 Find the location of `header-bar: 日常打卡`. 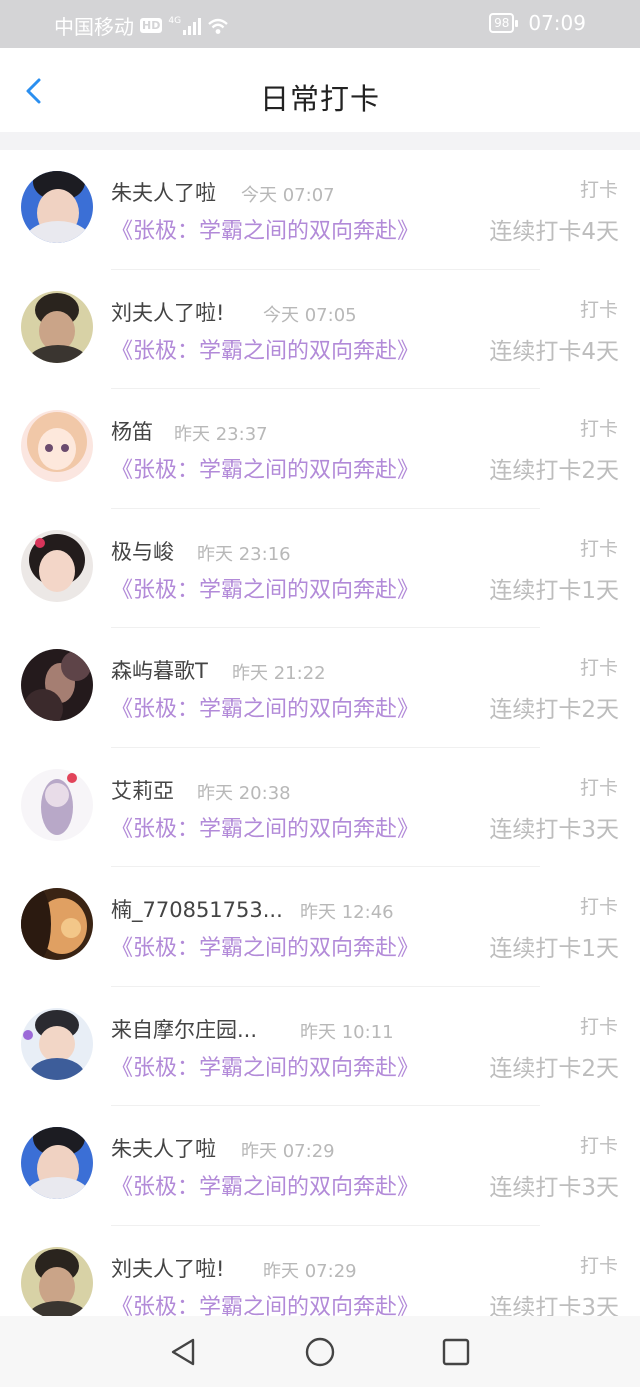

header-bar: 日常打卡 is located at coordinates (320, 90).